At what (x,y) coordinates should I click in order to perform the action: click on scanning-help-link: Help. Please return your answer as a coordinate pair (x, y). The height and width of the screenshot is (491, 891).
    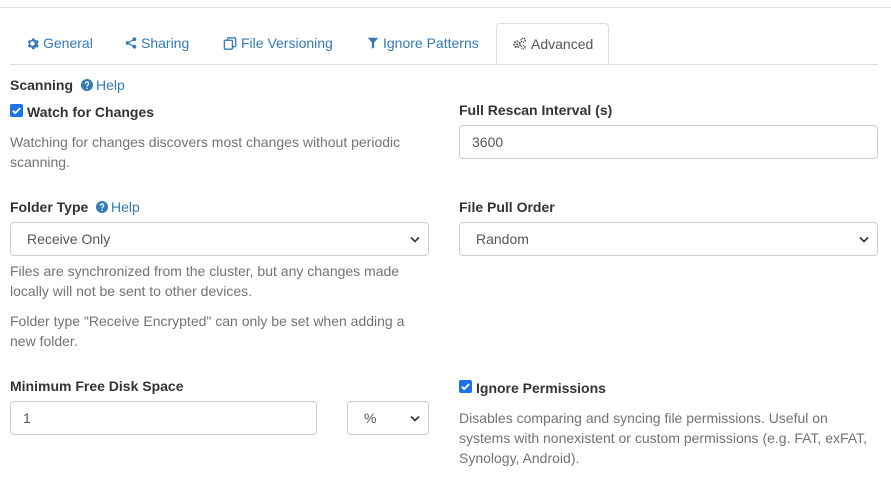
    Looking at the image, I should click on (103, 85).